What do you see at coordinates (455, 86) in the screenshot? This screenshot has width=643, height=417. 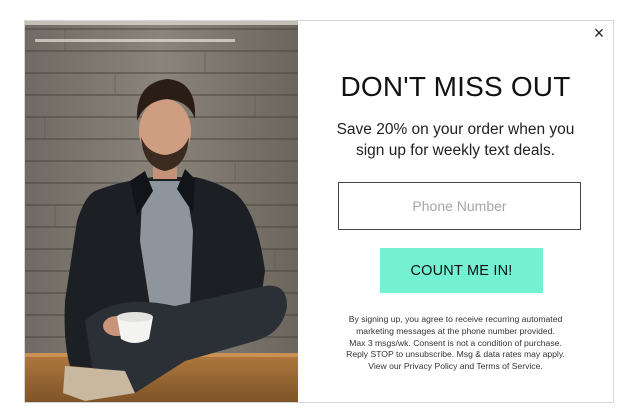 I see `popup-headline: DON'T MISS OUT` at bounding box center [455, 86].